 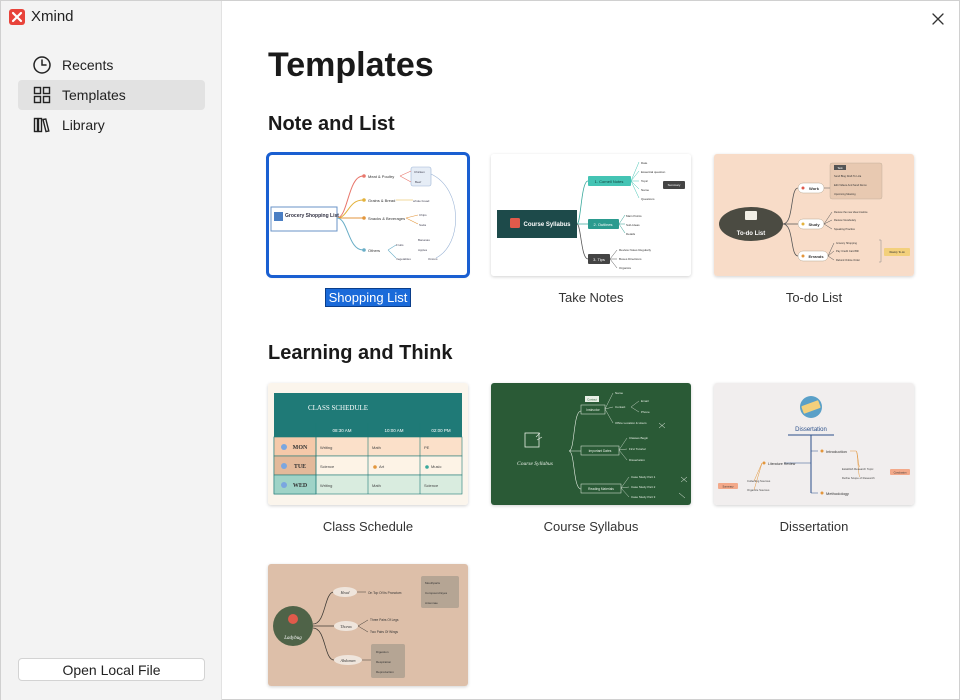 I want to click on template-label: To-do List, so click(x=814, y=297).